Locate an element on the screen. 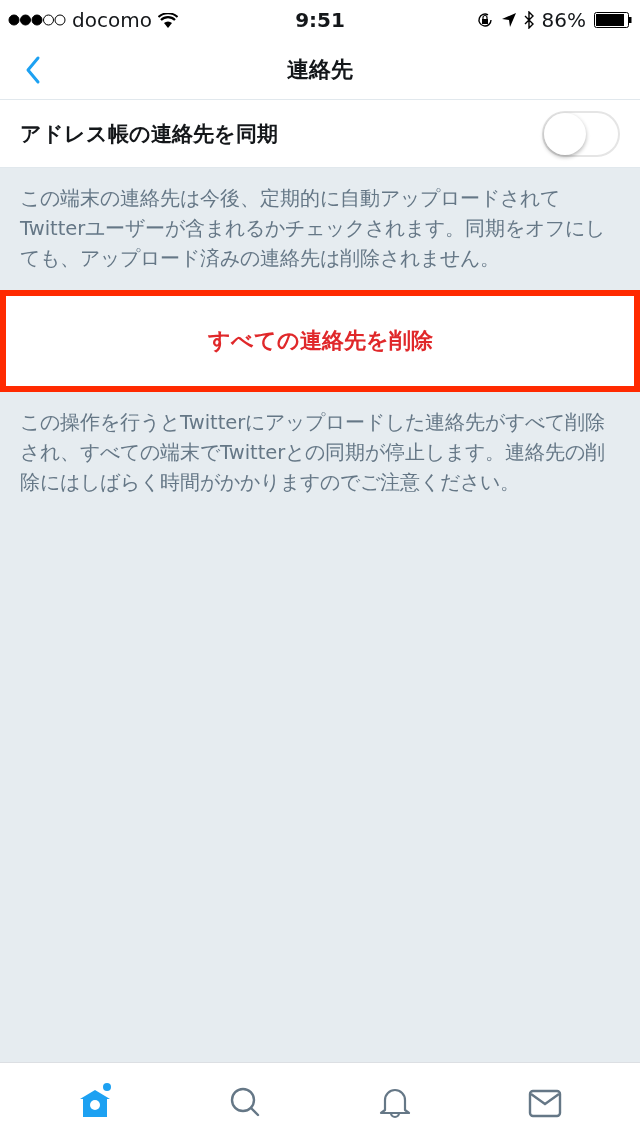  page-title: 連絡先 is located at coordinates (320, 69).